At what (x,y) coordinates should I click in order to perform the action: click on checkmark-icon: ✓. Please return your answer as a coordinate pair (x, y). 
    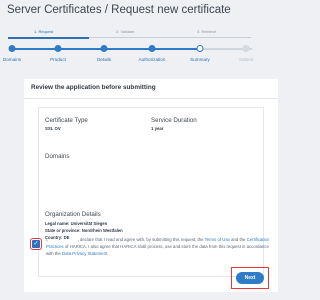
    Looking at the image, I should click on (36, 244).